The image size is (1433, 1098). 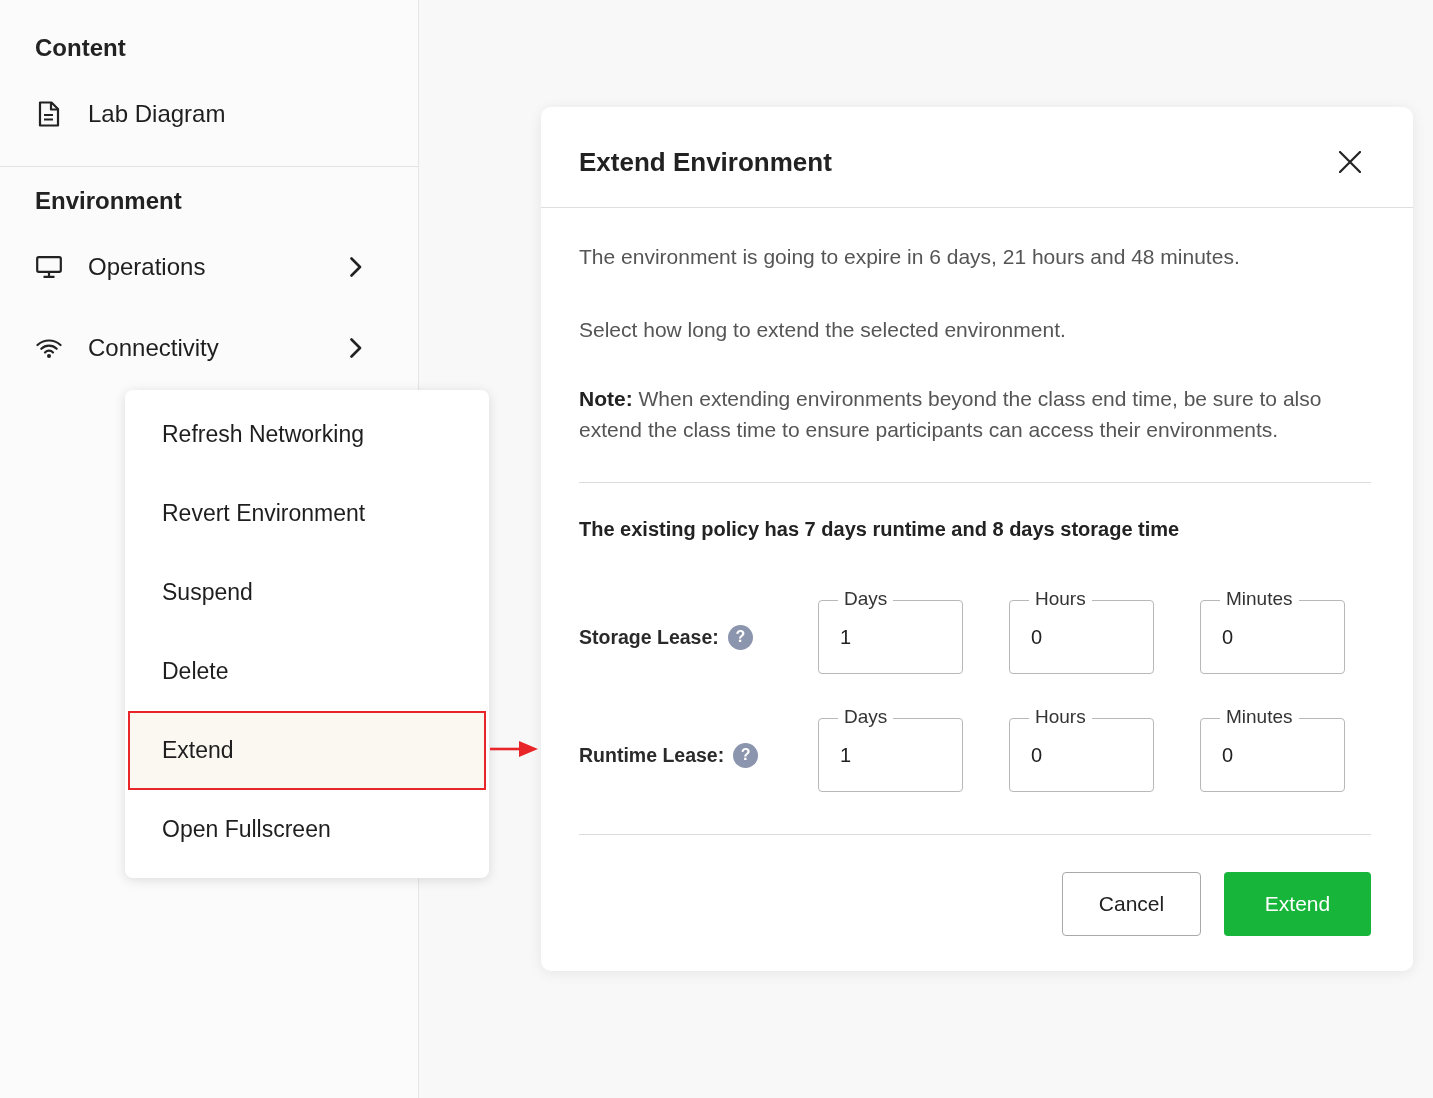 I want to click on menu-item: Open Fullscreen, so click(x=307, y=829).